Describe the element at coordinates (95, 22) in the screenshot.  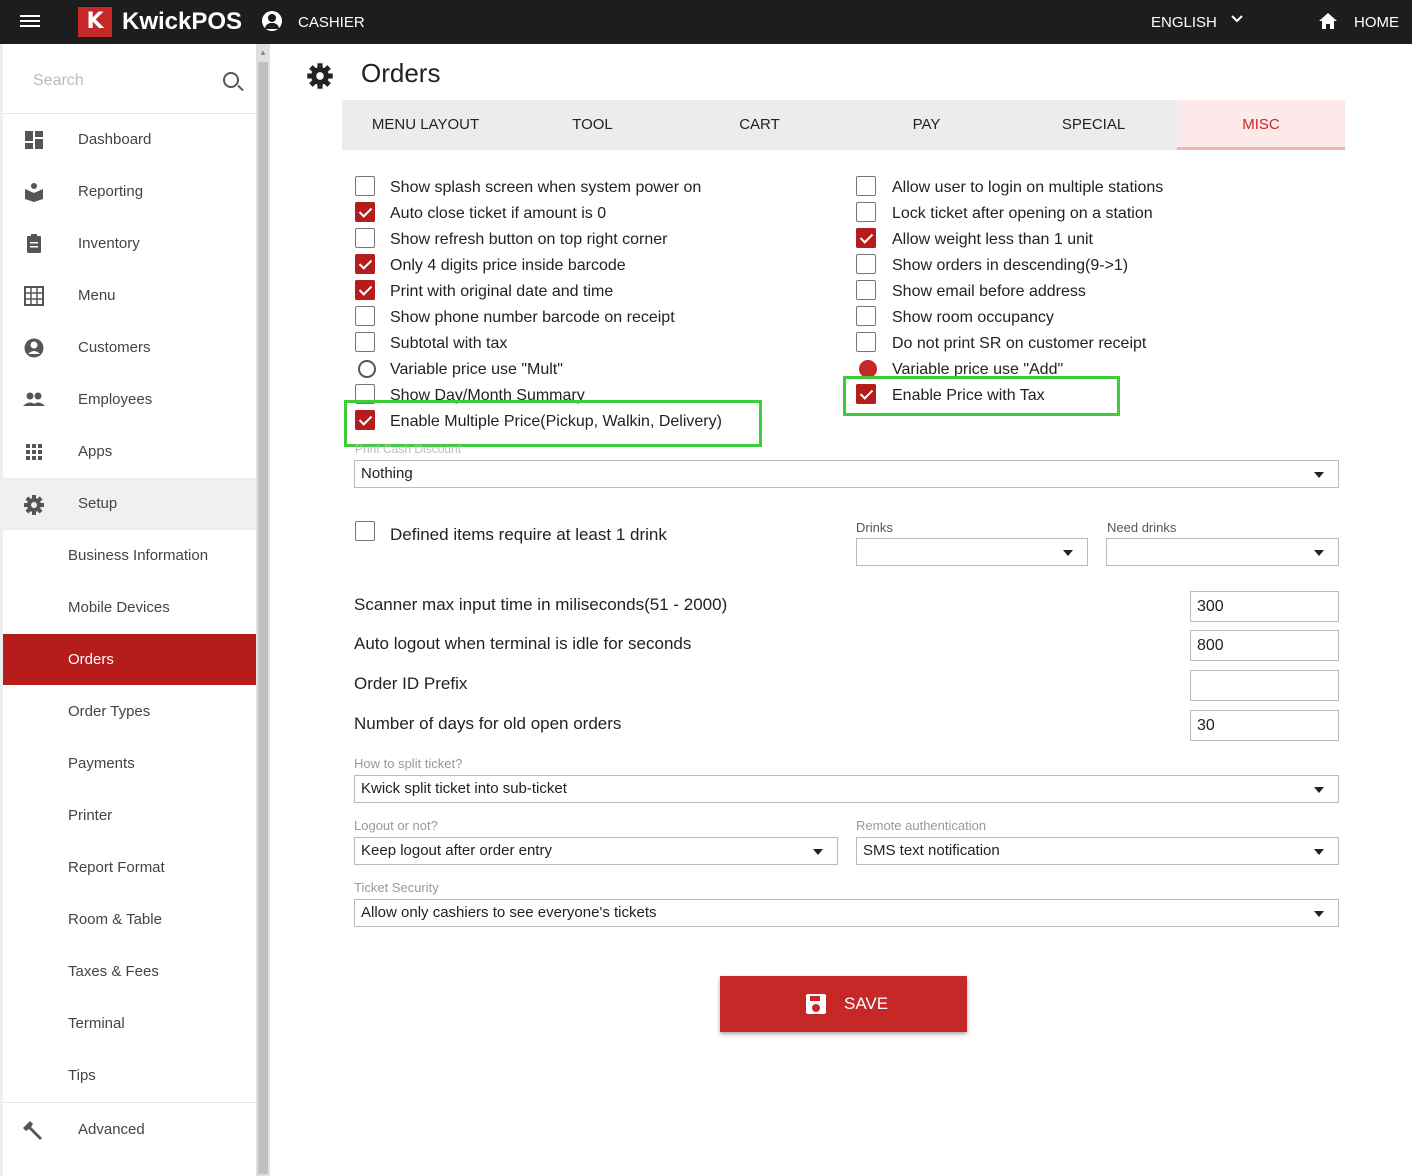
I see `brand-logo-icon: K` at that location.